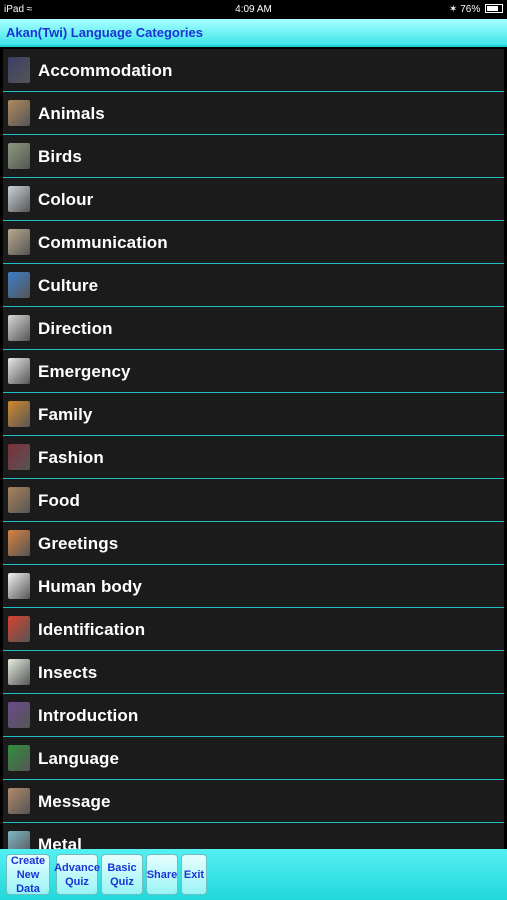  I want to click on colour-icon, so click(19, 199).